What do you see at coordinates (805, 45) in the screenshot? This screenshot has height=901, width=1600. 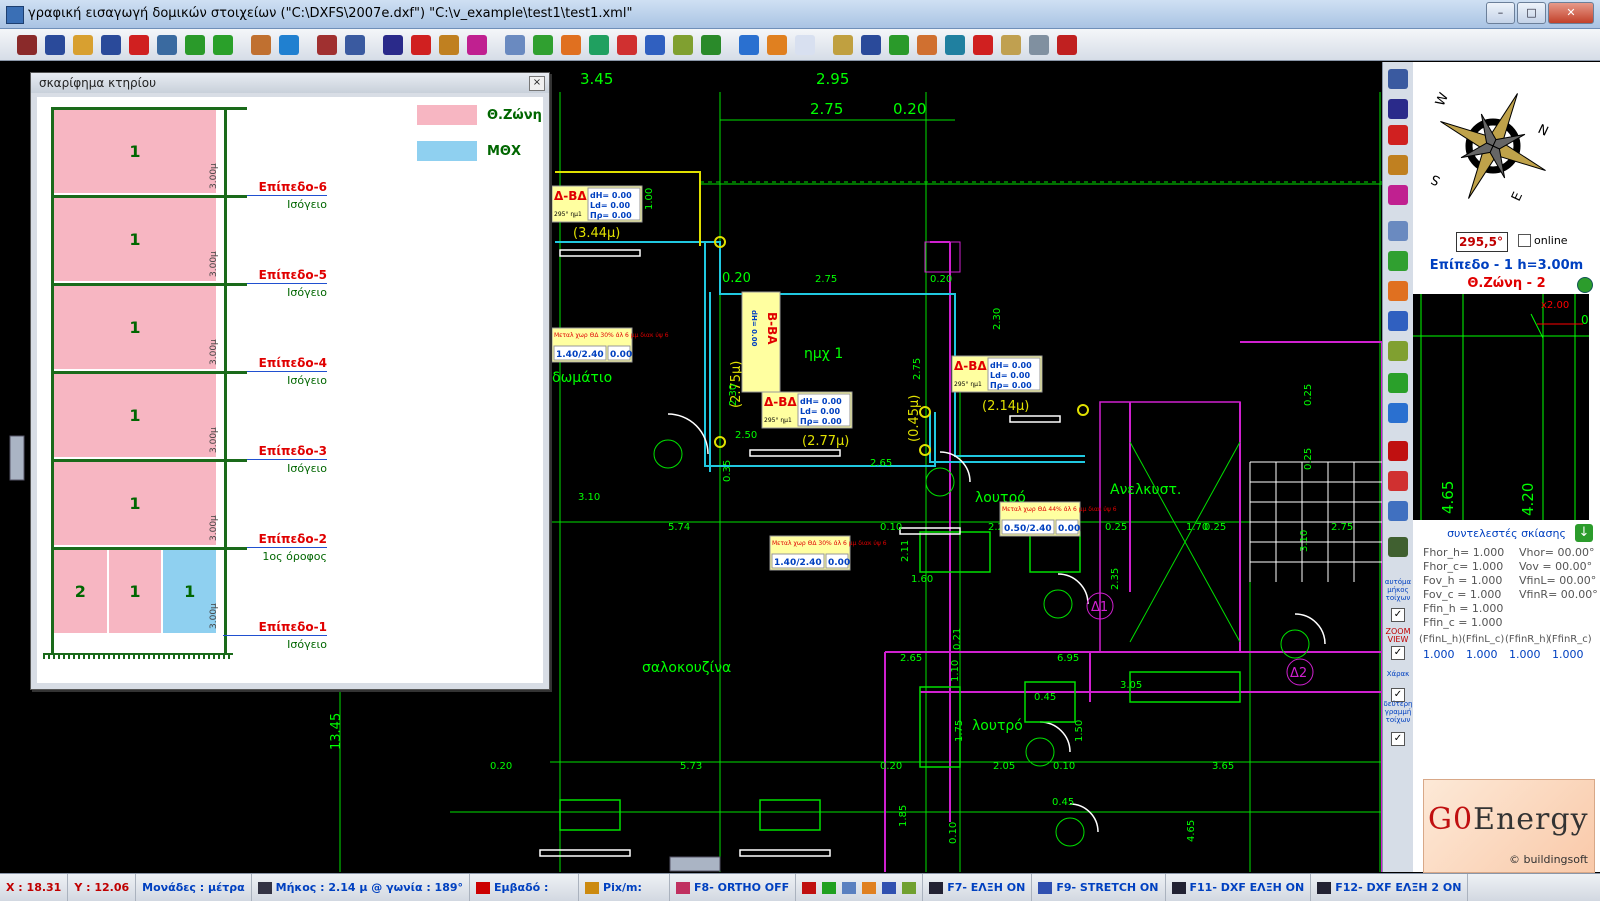 I see `new-page-icon` at bounding box center [805, 45].